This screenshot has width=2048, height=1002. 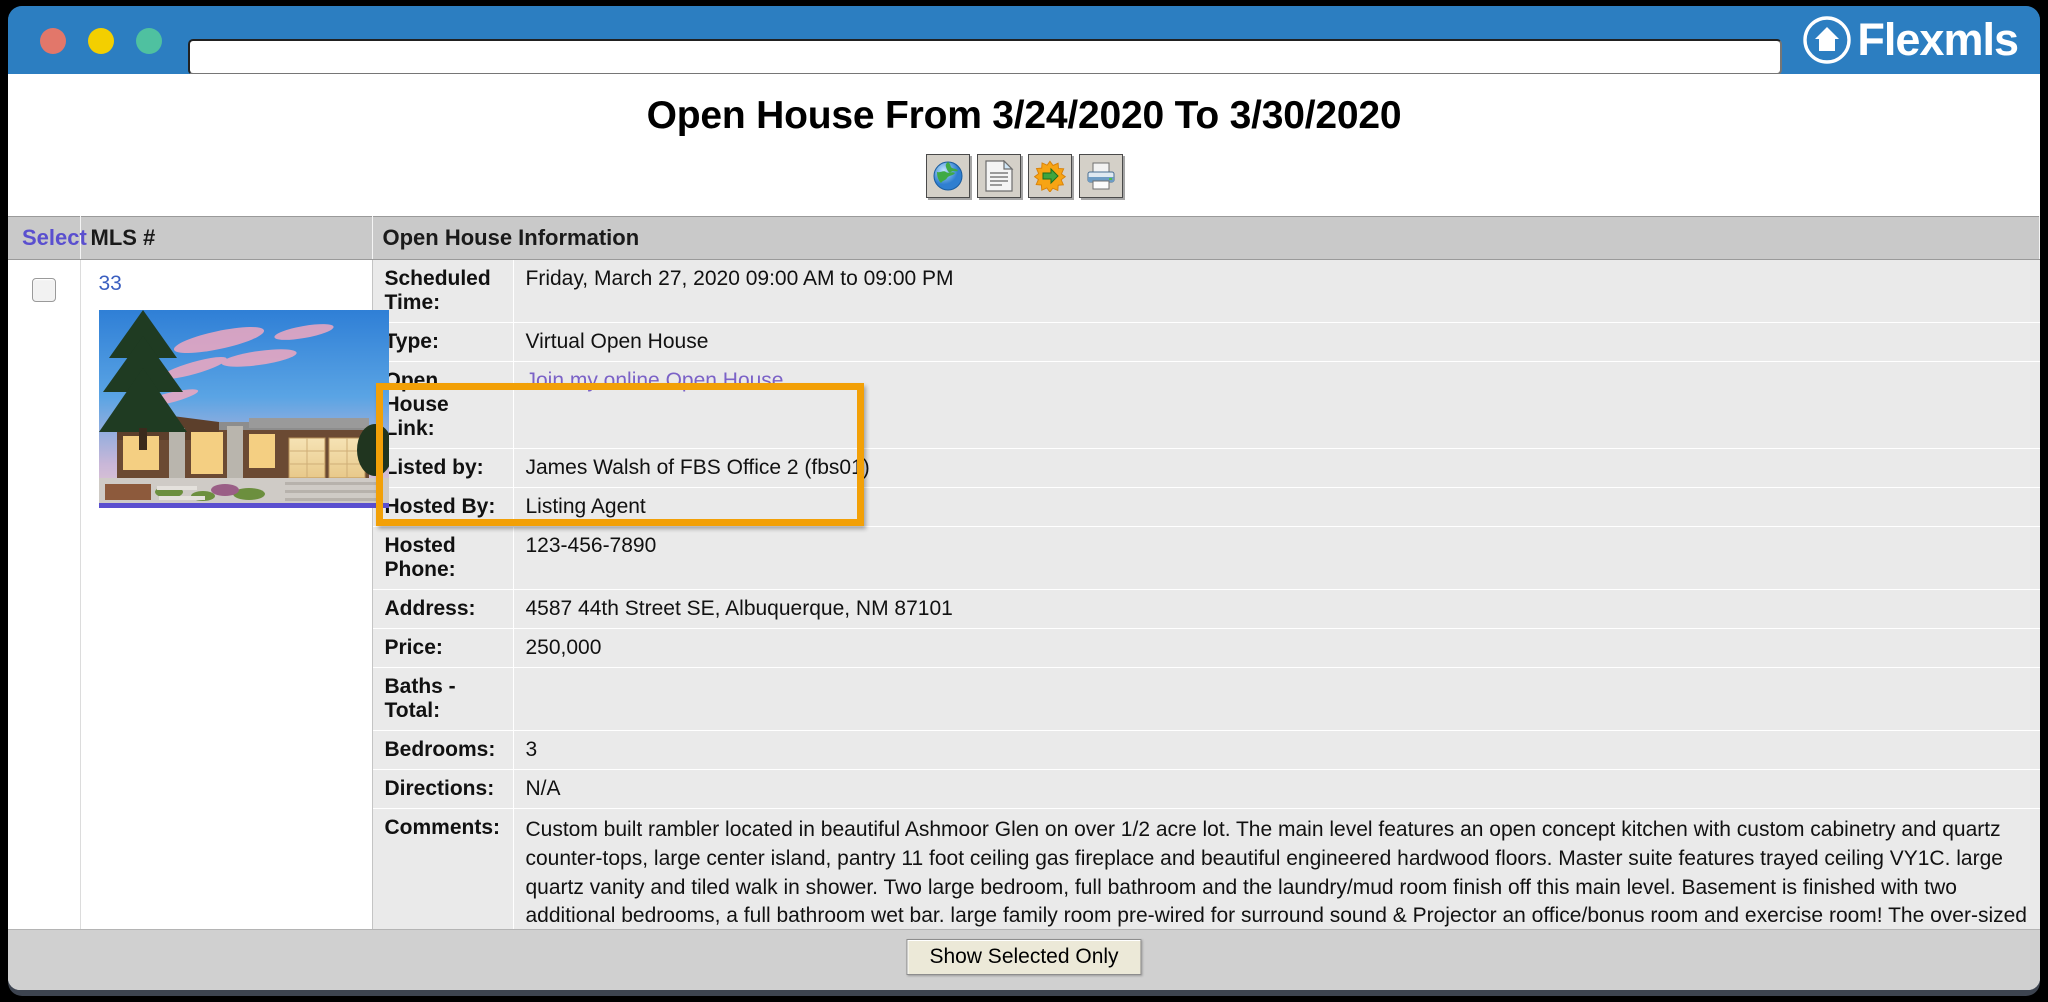 What do you see at coordinates (53, 41) in the screenshot?
I see `close-window-button` at bounding box center [53, 41].